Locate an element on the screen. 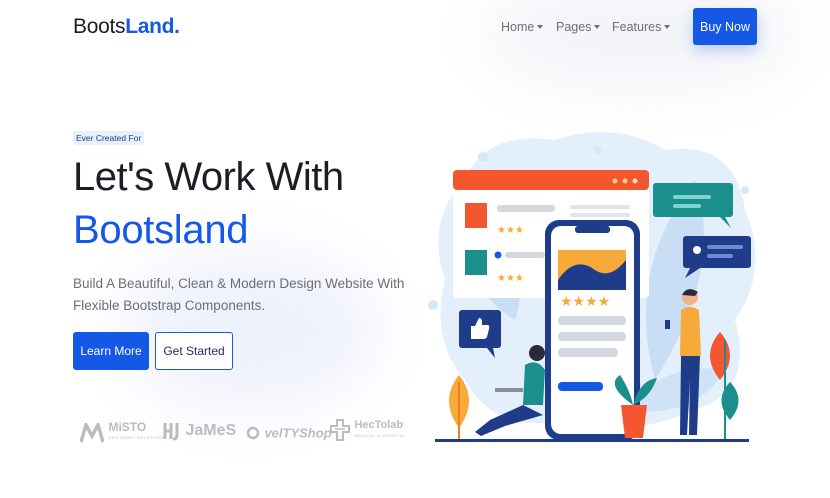 The height and width of the screenshot is (498, 830). illustration-chat-teal is located at coordinates (693, 200).